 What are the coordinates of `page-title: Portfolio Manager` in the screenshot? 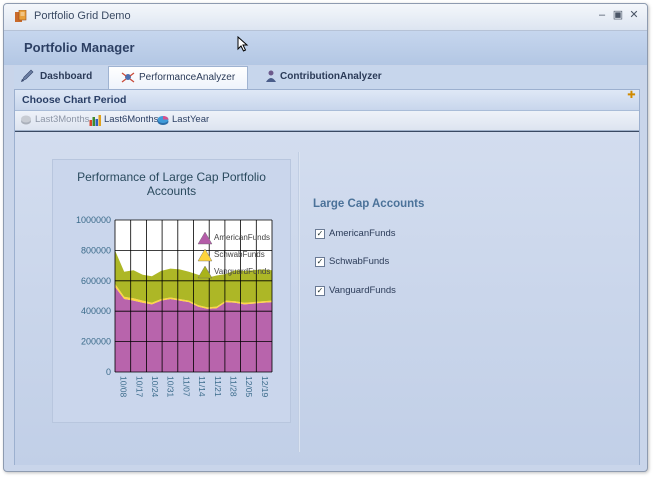 It's located at (79, 47).